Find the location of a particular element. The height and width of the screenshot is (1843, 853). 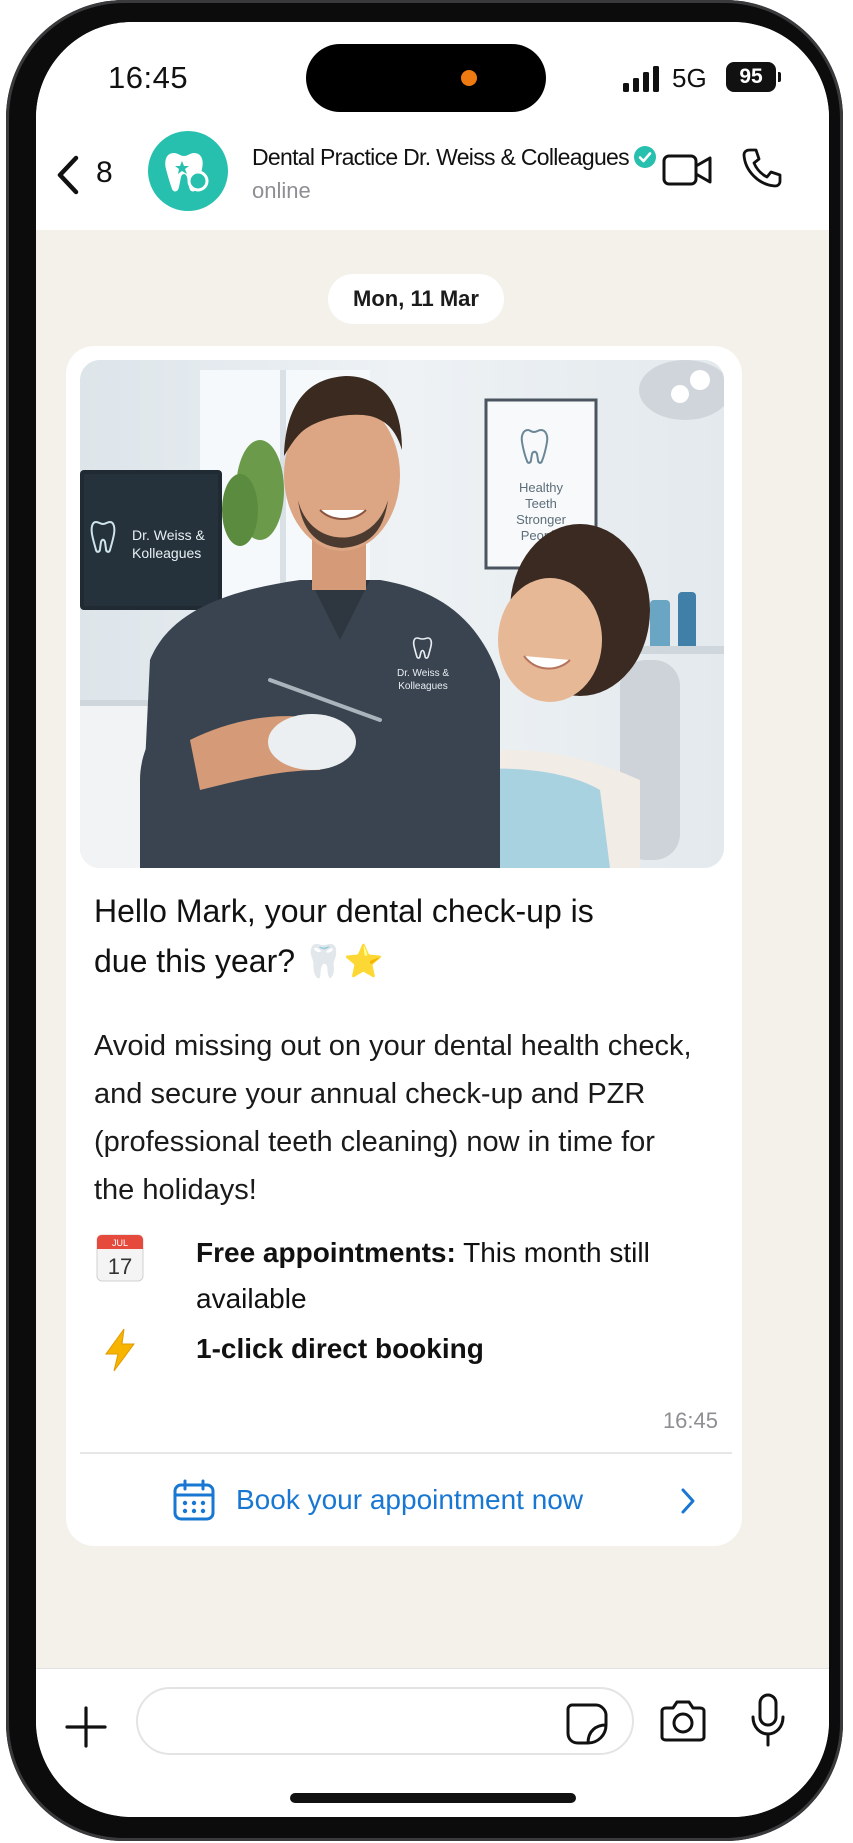

camera-indicator-dot is located at coordinates (469, 78).